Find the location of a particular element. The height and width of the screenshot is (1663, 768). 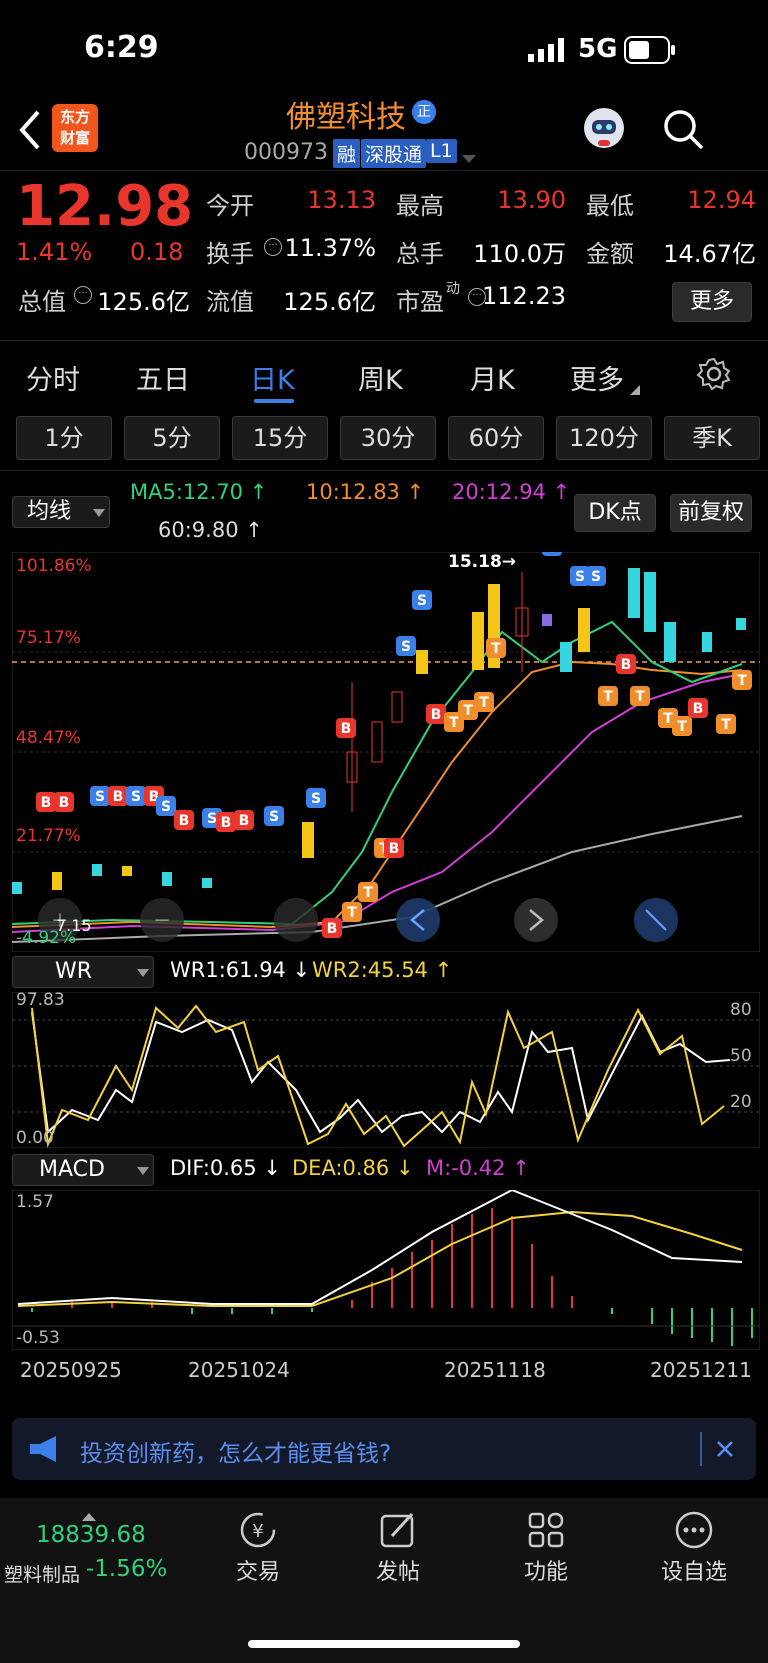

adjust-button: 前复权 is located at coordinates (711, 513).